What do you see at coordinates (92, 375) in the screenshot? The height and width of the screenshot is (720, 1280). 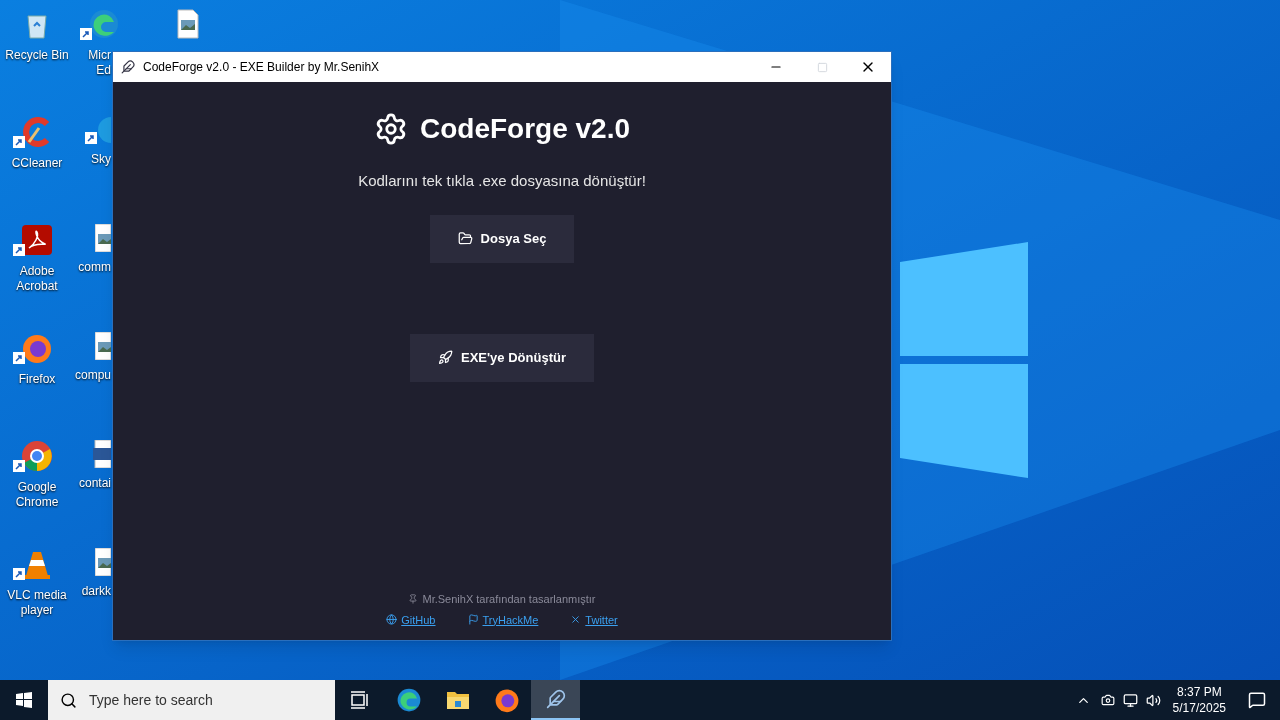 I see `desktop-icon-label: compu` at bounding box center [92, 375].